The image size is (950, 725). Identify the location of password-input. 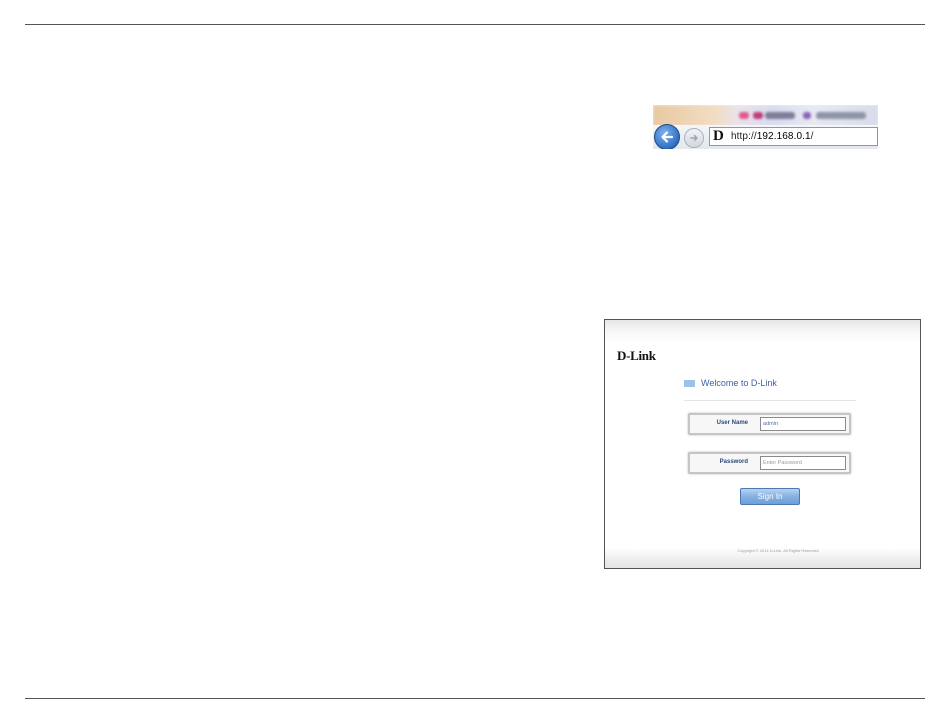
(803, 463).